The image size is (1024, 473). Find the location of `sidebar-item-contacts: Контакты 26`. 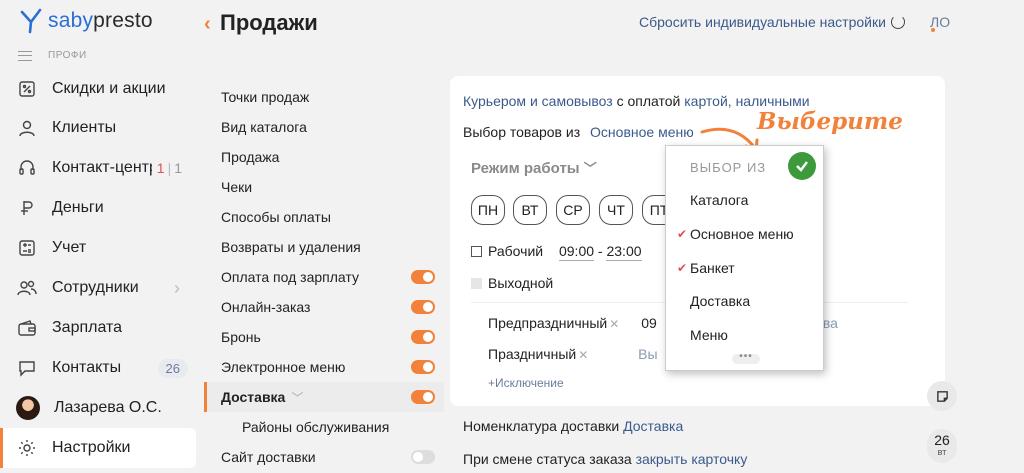

sidebar-item-contacts: Контакты 26 is located at coordinates (100, 368).